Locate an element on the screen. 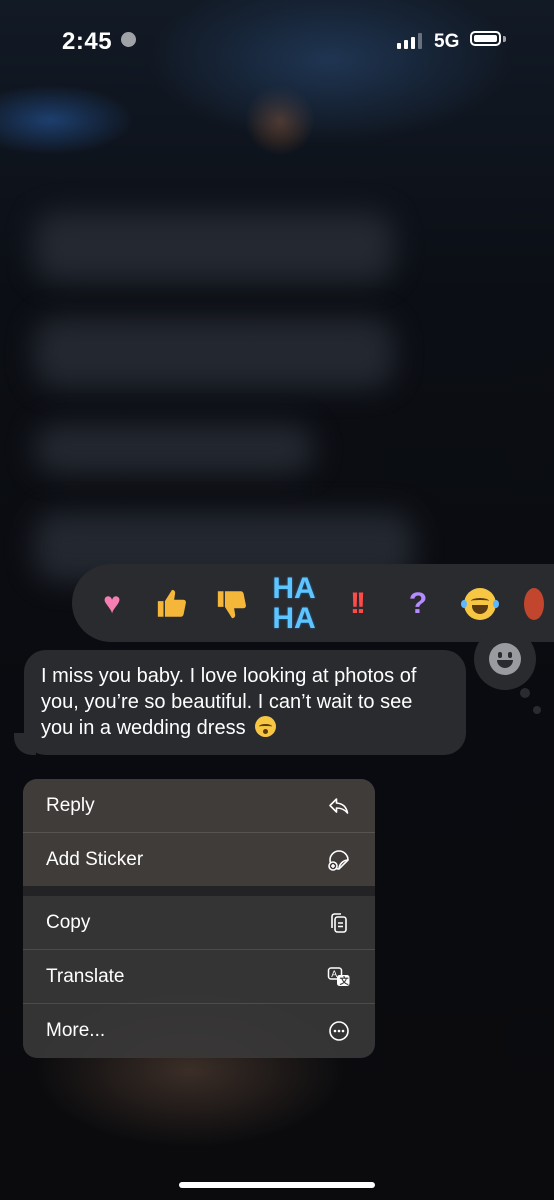  menu-item-add-sticker: Add Sticker is located at coordinates (199, 859).